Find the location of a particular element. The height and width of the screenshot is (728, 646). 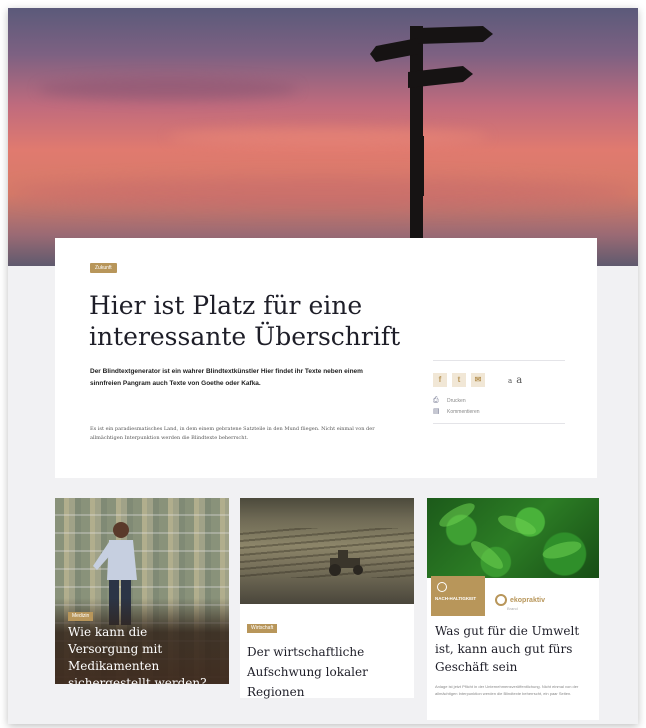

twitter-icon: t is located at coordinates (459, 380).